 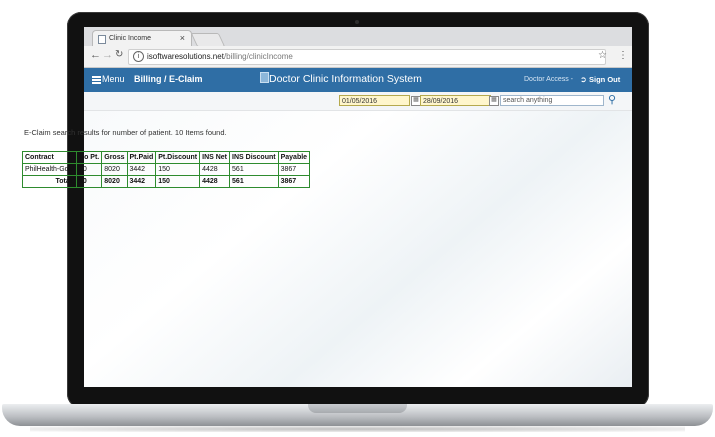 I want to click on column-header: INS Discount, so click(x=254, y=157).